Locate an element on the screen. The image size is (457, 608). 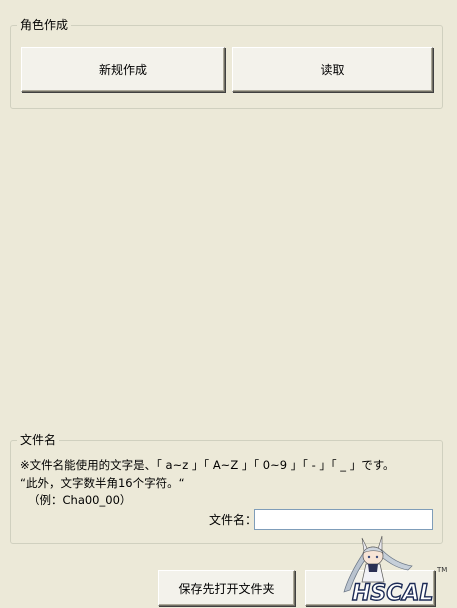
filename-field-label: 文件名： is located at coordinates (233, 520).